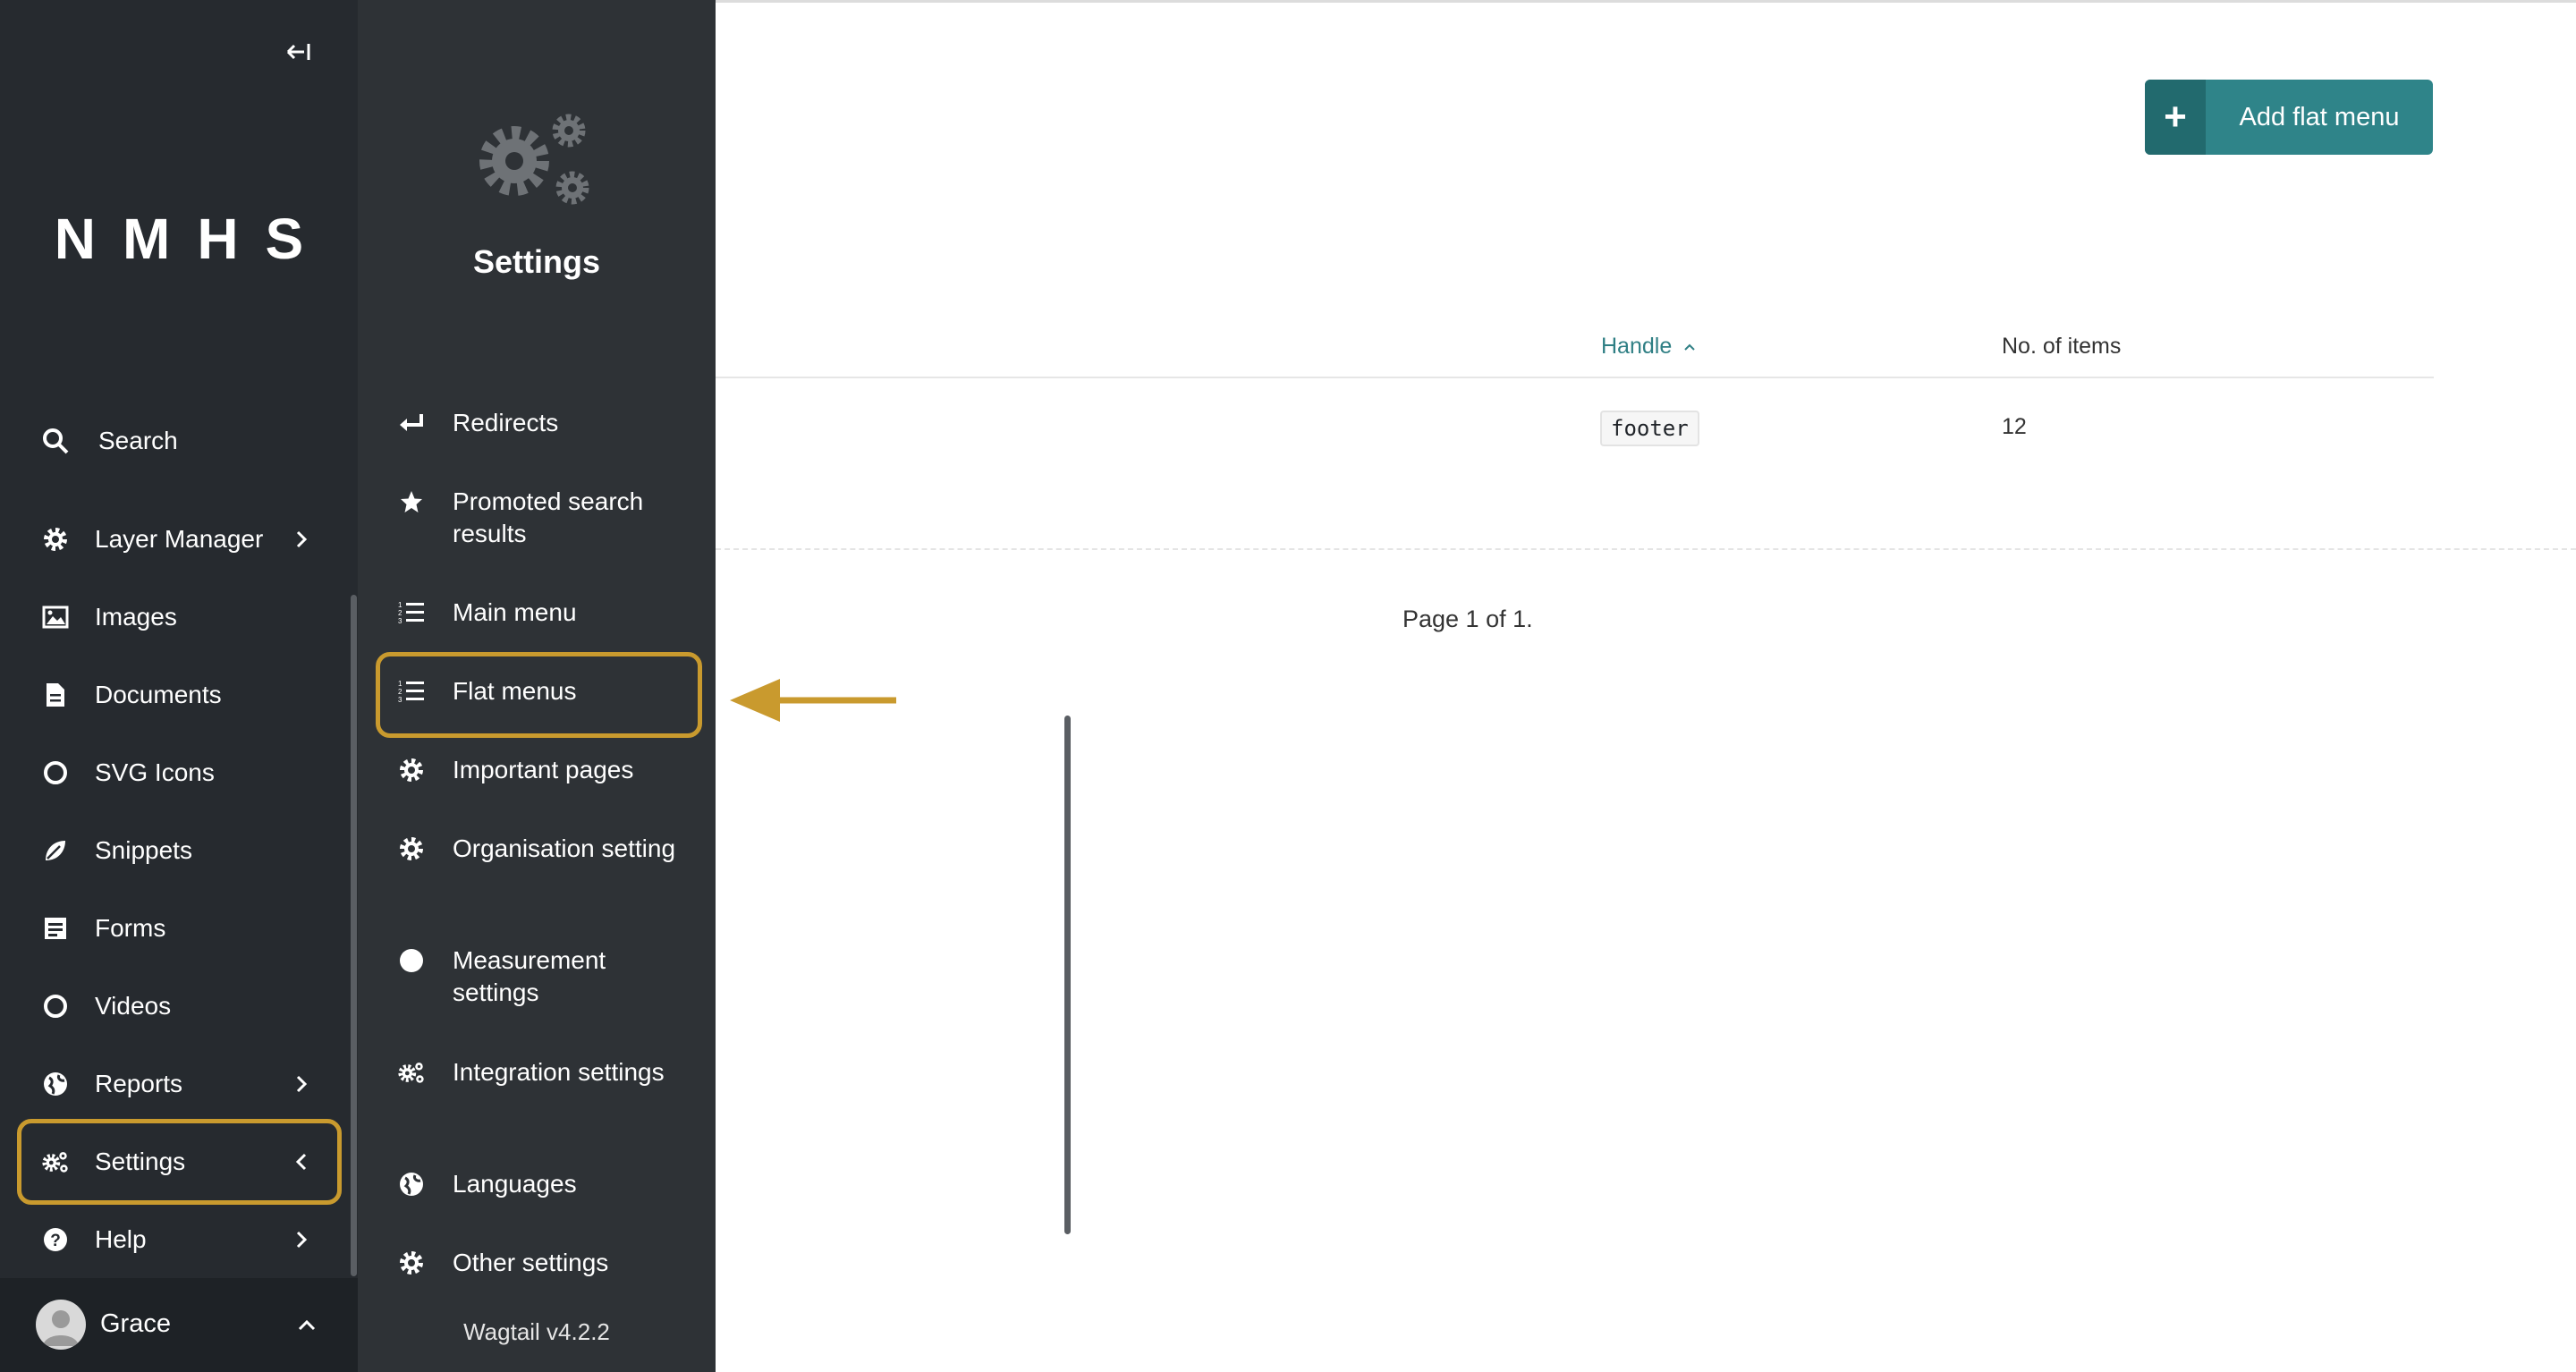 This screenshot has width=2576, height=1372. I want to click on sidebar-item-images: Images, so click(174, 617).